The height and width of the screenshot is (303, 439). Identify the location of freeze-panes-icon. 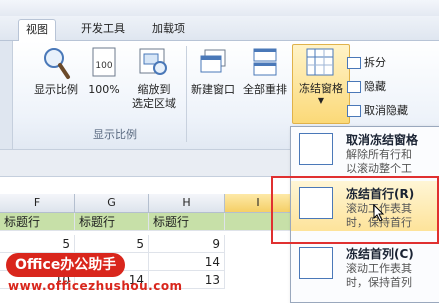
(320, 62).